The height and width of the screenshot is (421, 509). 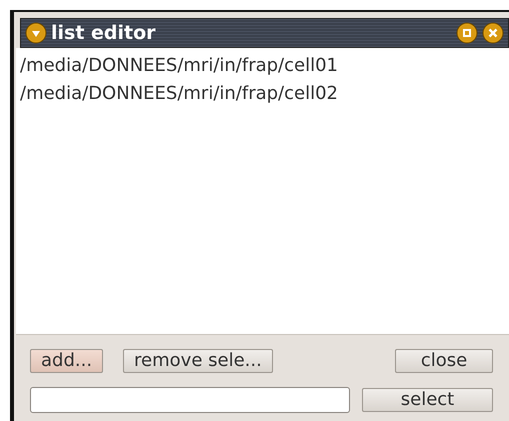 What do you see at coordinates (262, 66) in the screenshot?
I see `list-item: /media/DONNEES/mri/in/frap/cell01` at bounding box center [262, 66].